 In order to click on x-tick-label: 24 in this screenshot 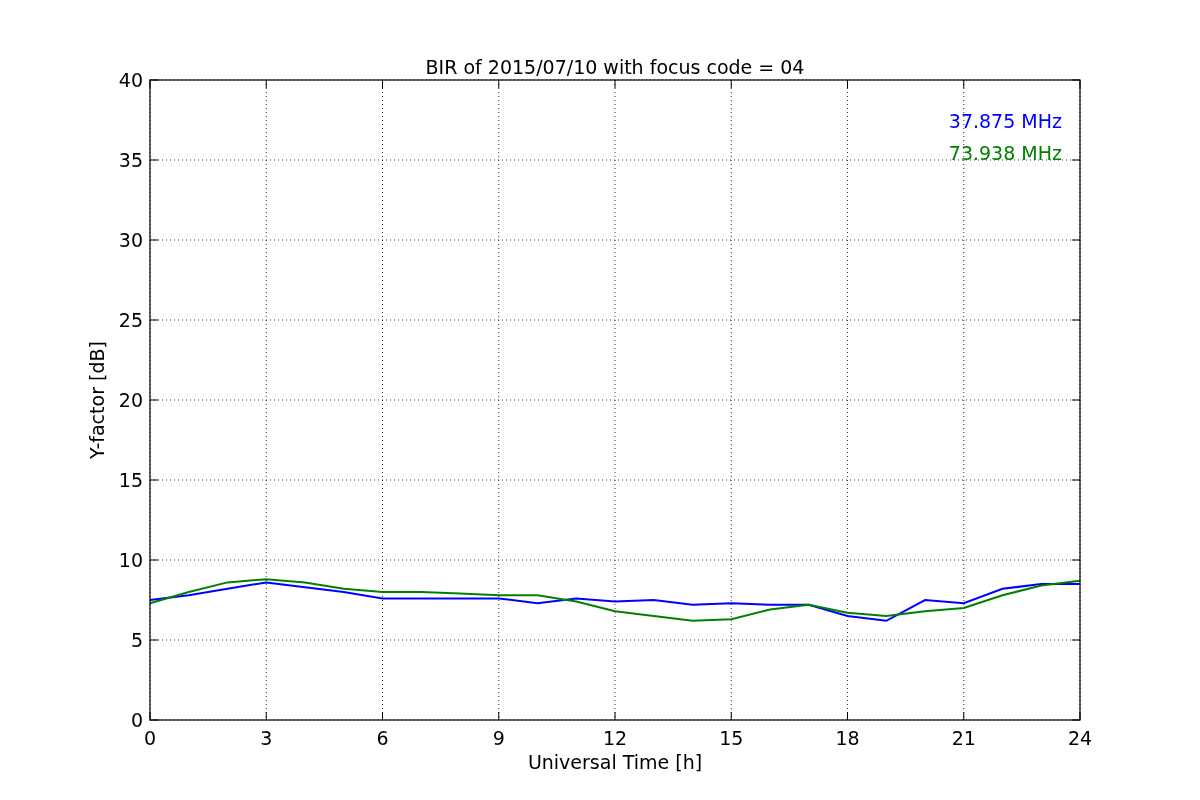, I will do `click(1080, 738)`.